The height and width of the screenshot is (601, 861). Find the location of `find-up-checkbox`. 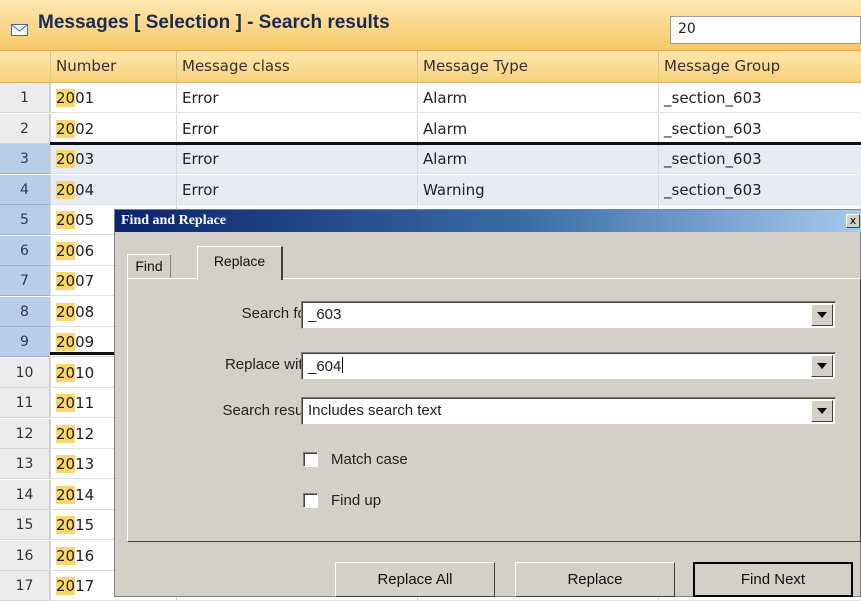

find-up-checkbox is located at coordinates (310, 500).